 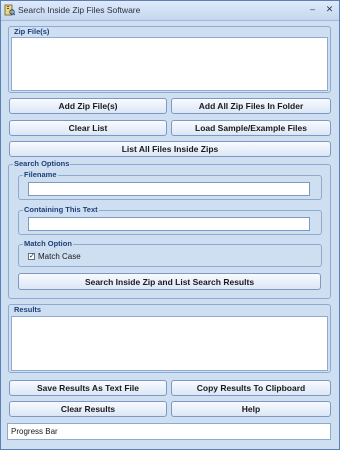 I want to click on add-all-zip-files-label: Add All Zip Files In Folder, so click(x=251, y=106).